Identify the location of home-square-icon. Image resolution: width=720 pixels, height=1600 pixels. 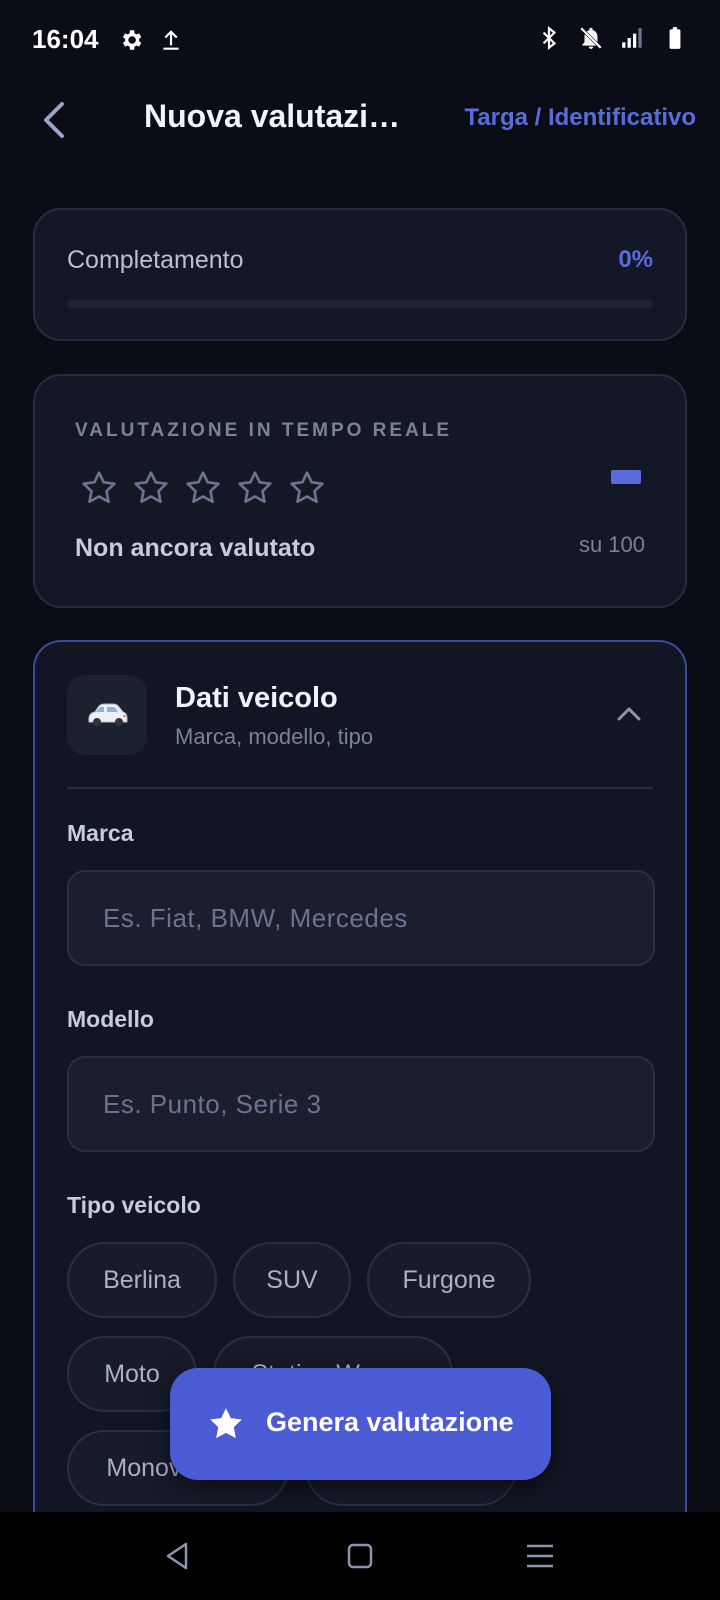
(360, 1556).